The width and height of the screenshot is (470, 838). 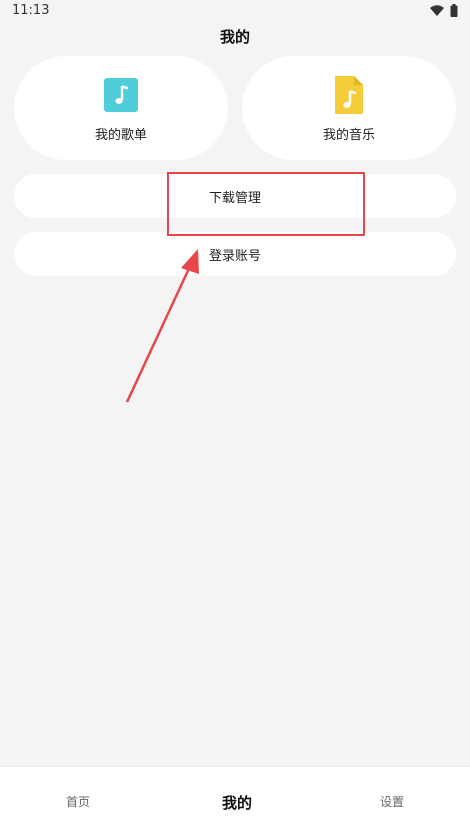 I want to click on annotation-arrow, so click(x=162, y=326).